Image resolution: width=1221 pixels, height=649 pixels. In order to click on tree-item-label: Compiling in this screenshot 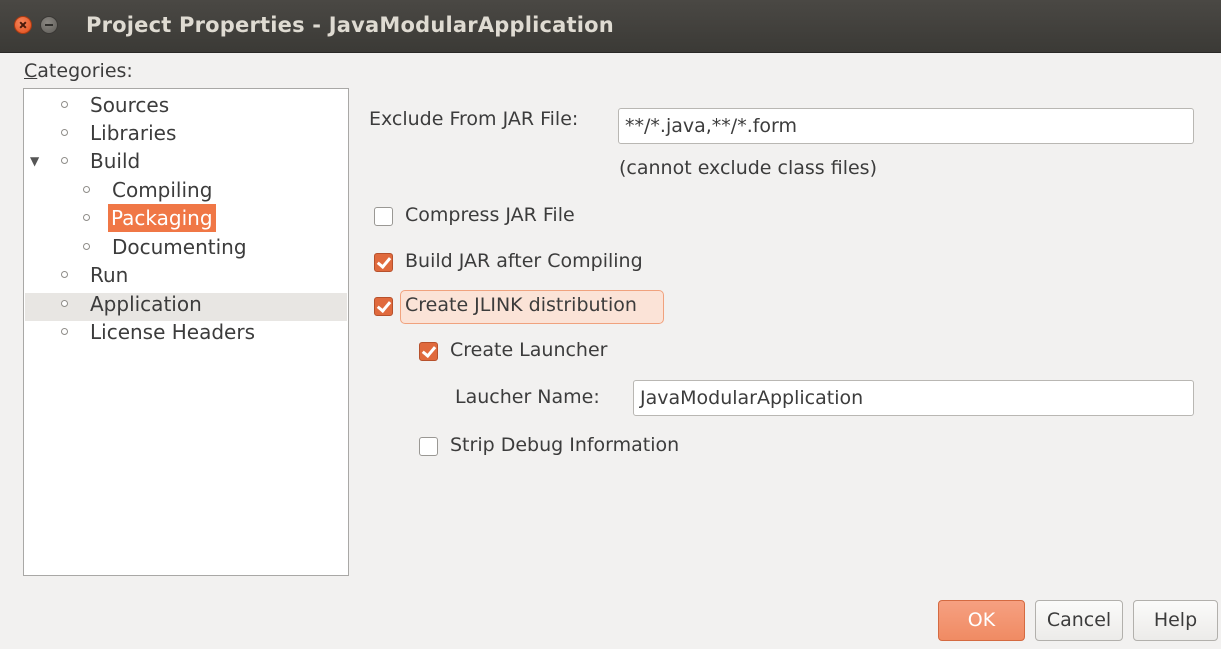, I will do `click(162, 190)`.